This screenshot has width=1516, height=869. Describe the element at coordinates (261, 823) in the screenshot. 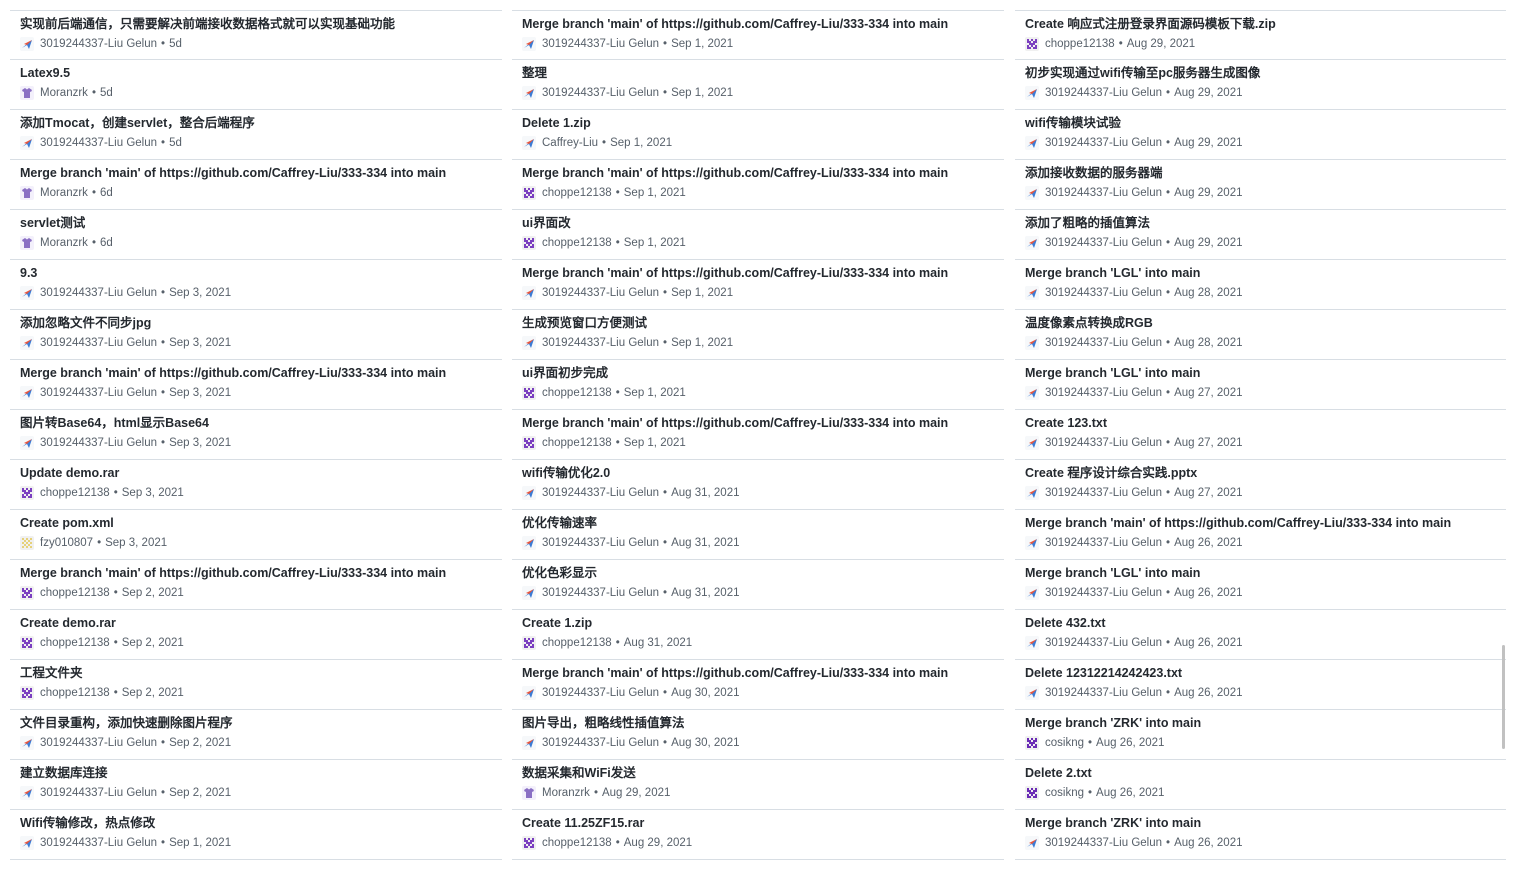

I see `commit-message-link: Wifi传输修改，热点修改` at that location.